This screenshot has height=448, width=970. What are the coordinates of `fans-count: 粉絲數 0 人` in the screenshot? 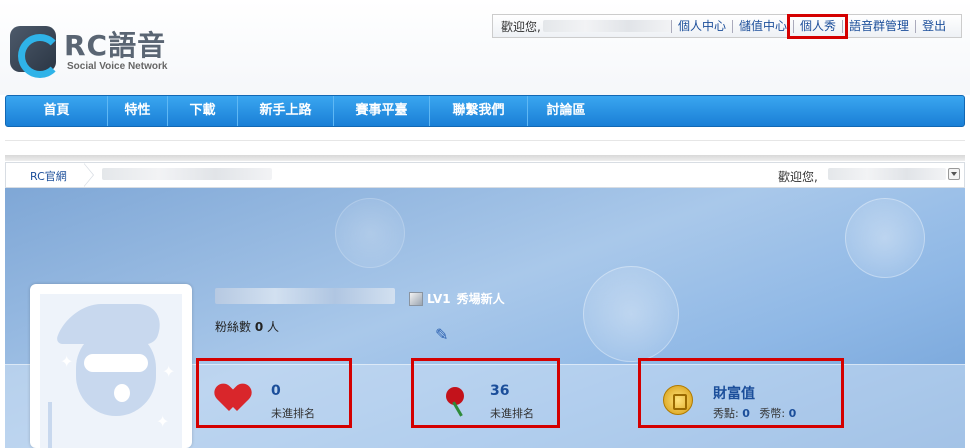 It's located at (247, 326).